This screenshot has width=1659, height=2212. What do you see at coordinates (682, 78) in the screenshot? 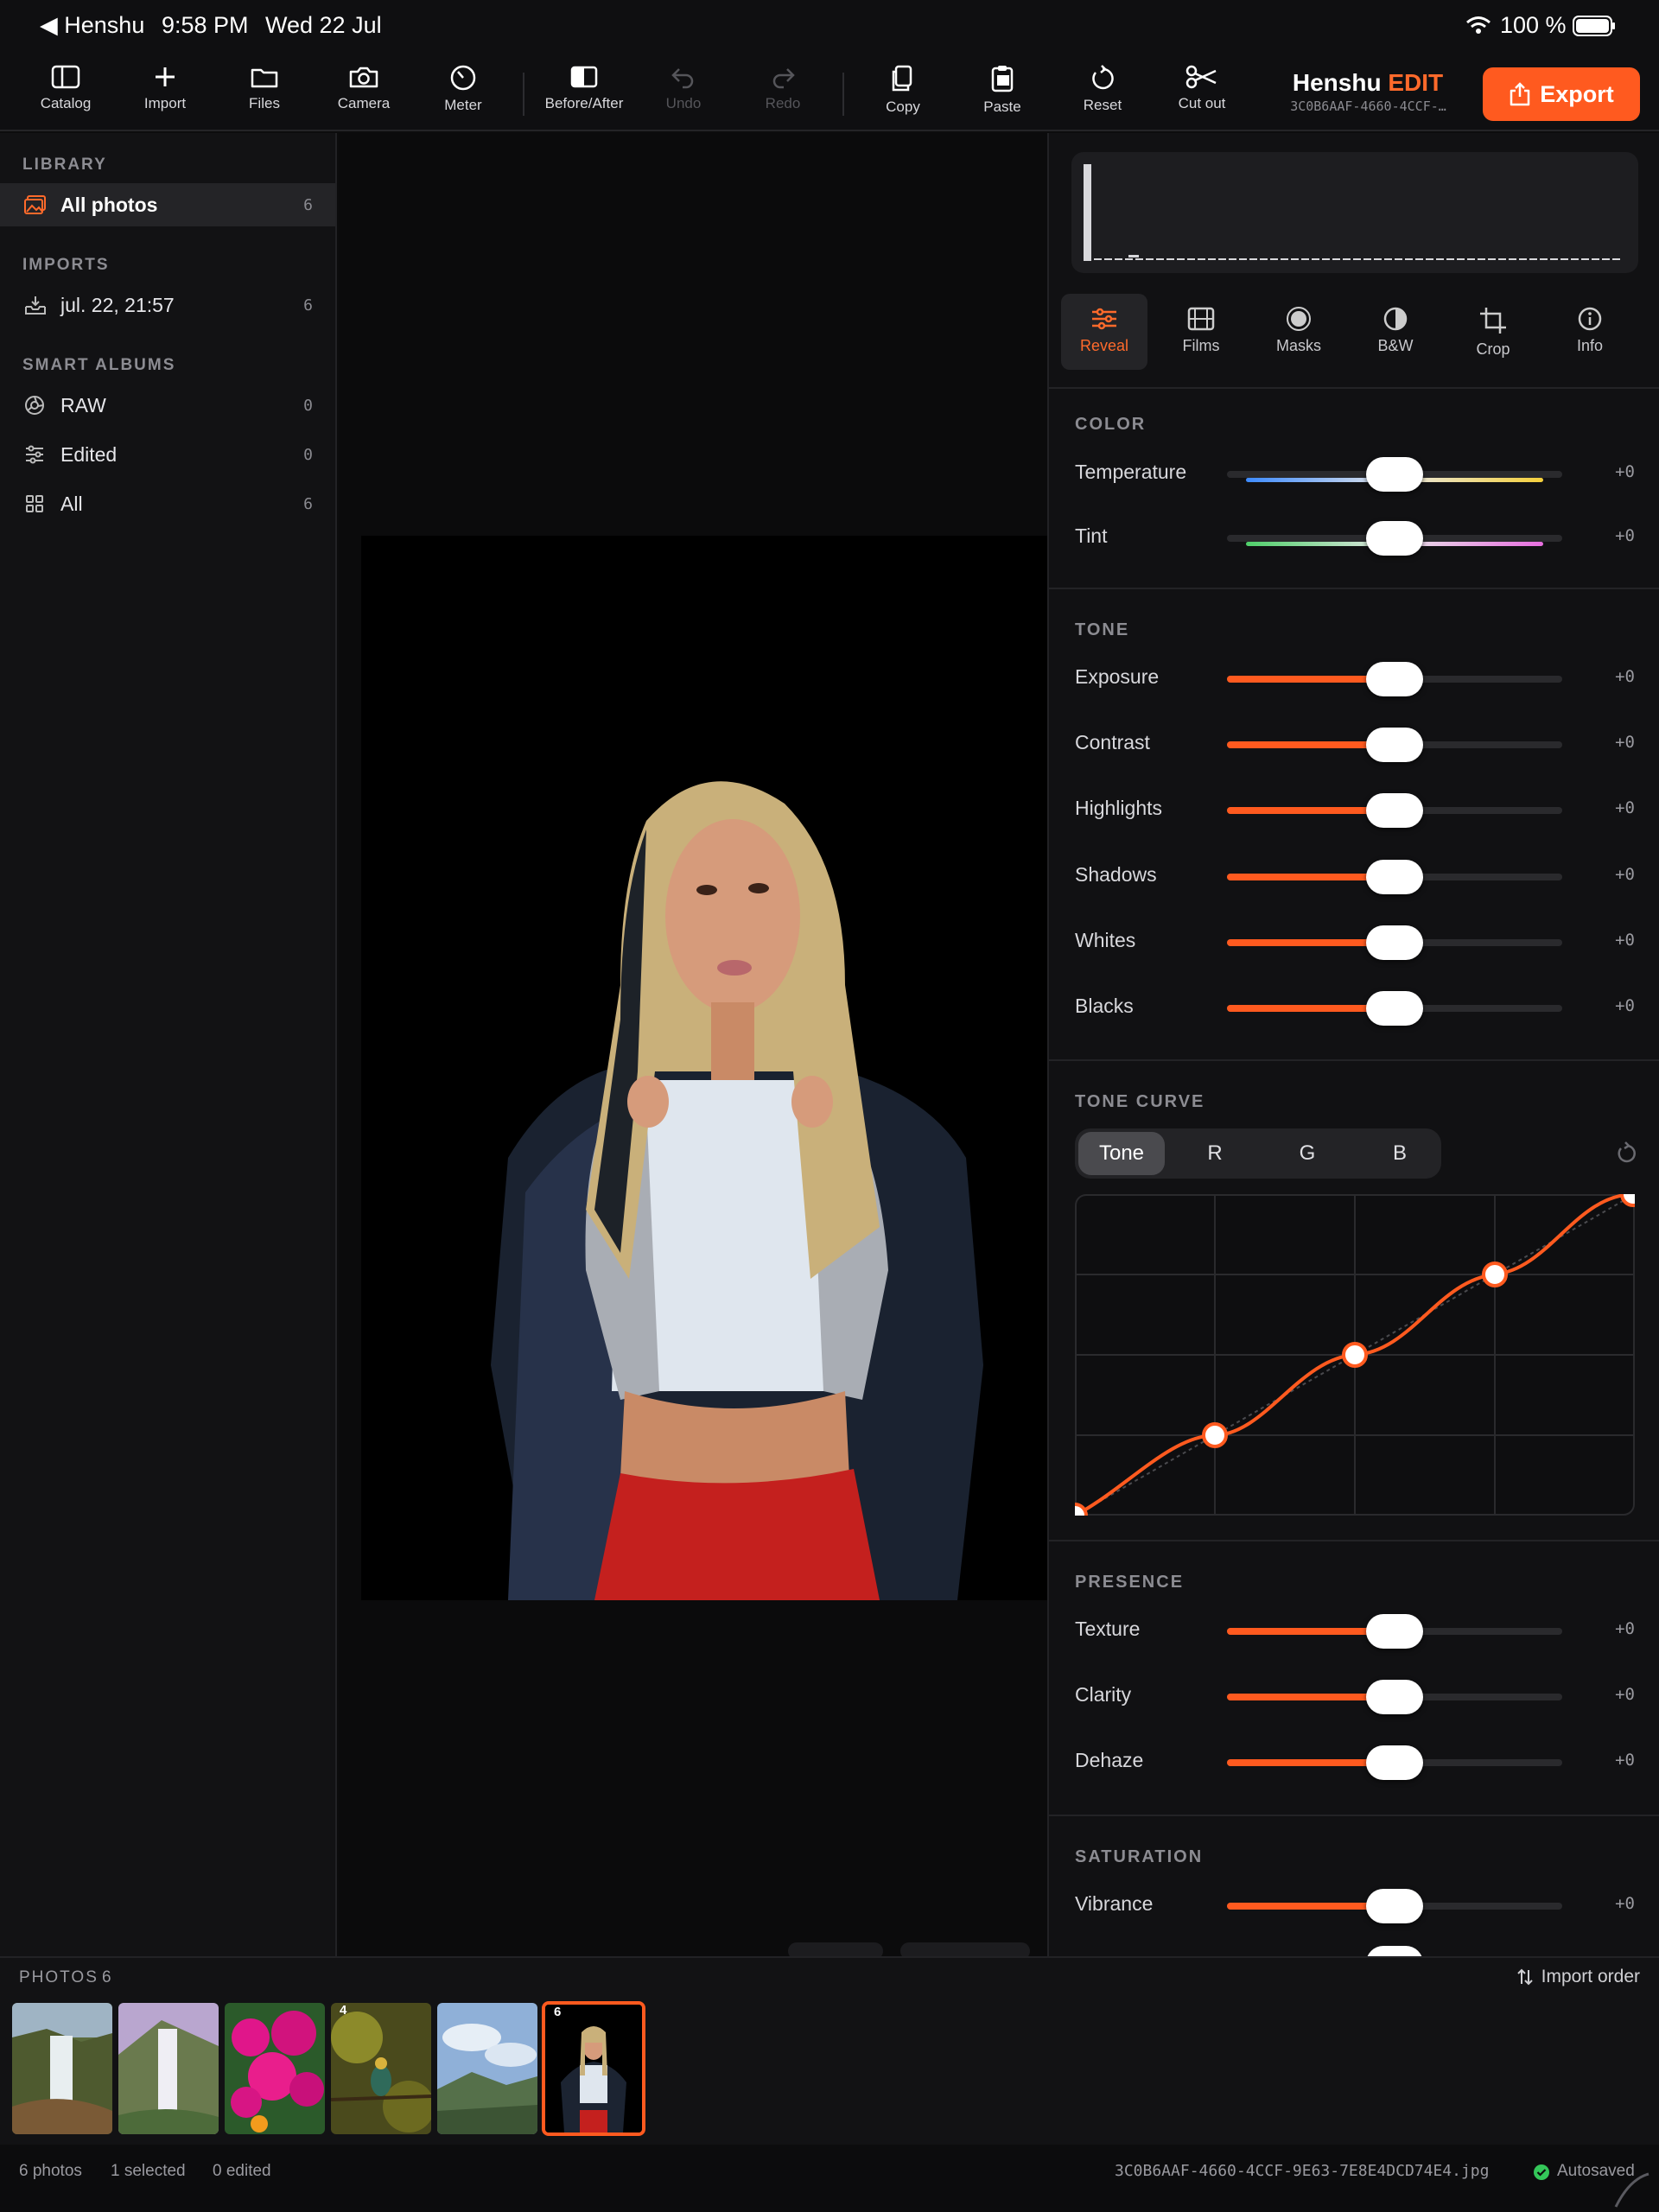
I see `undo-icon` at bounding box center [682, 78].